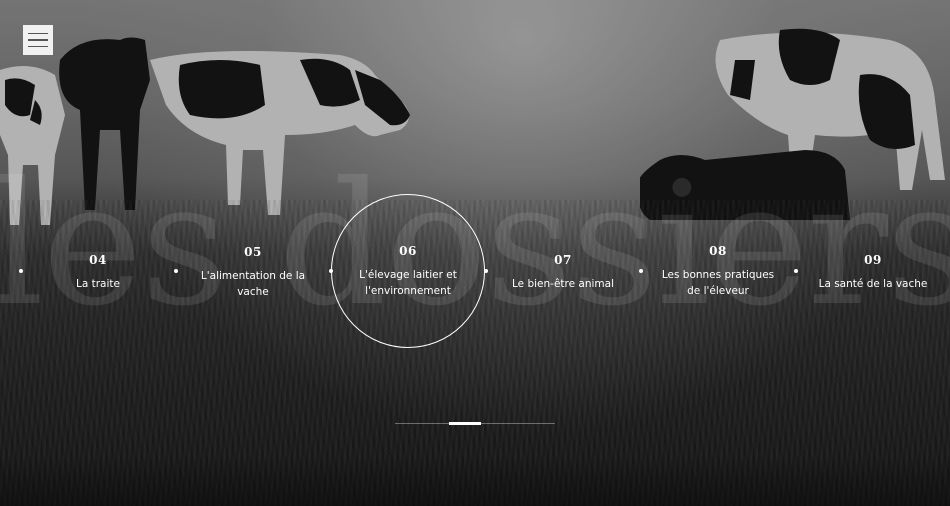 The width and height of the screenshot is (950, 506). Describe the element at coordinates (408, 251) in the screenshot. I see `dossier-number: 06` at that location.